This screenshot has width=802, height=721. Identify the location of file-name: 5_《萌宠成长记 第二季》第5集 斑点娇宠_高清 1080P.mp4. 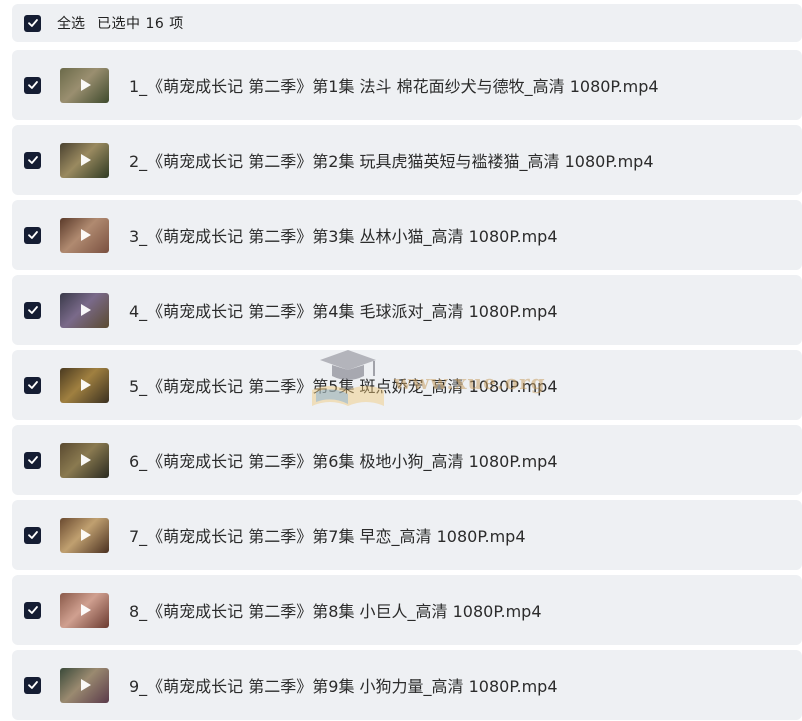
(343, 386).